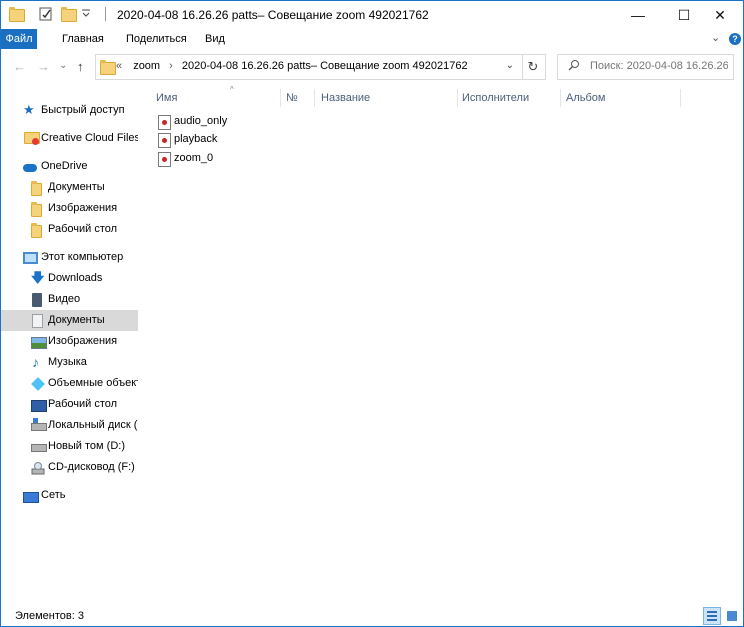 The width and height of the screenshot is (744, 627). What do you see at coordinates (37, 321) in the screenshot?
I see `document-icon` at bounding box center [37, 321].